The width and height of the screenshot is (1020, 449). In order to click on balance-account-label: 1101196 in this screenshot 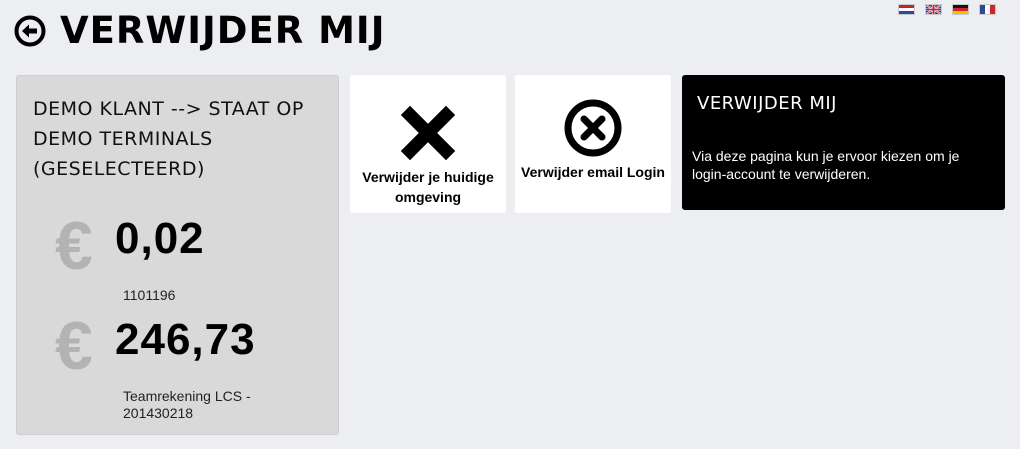, I will do `click(149, 295)`.